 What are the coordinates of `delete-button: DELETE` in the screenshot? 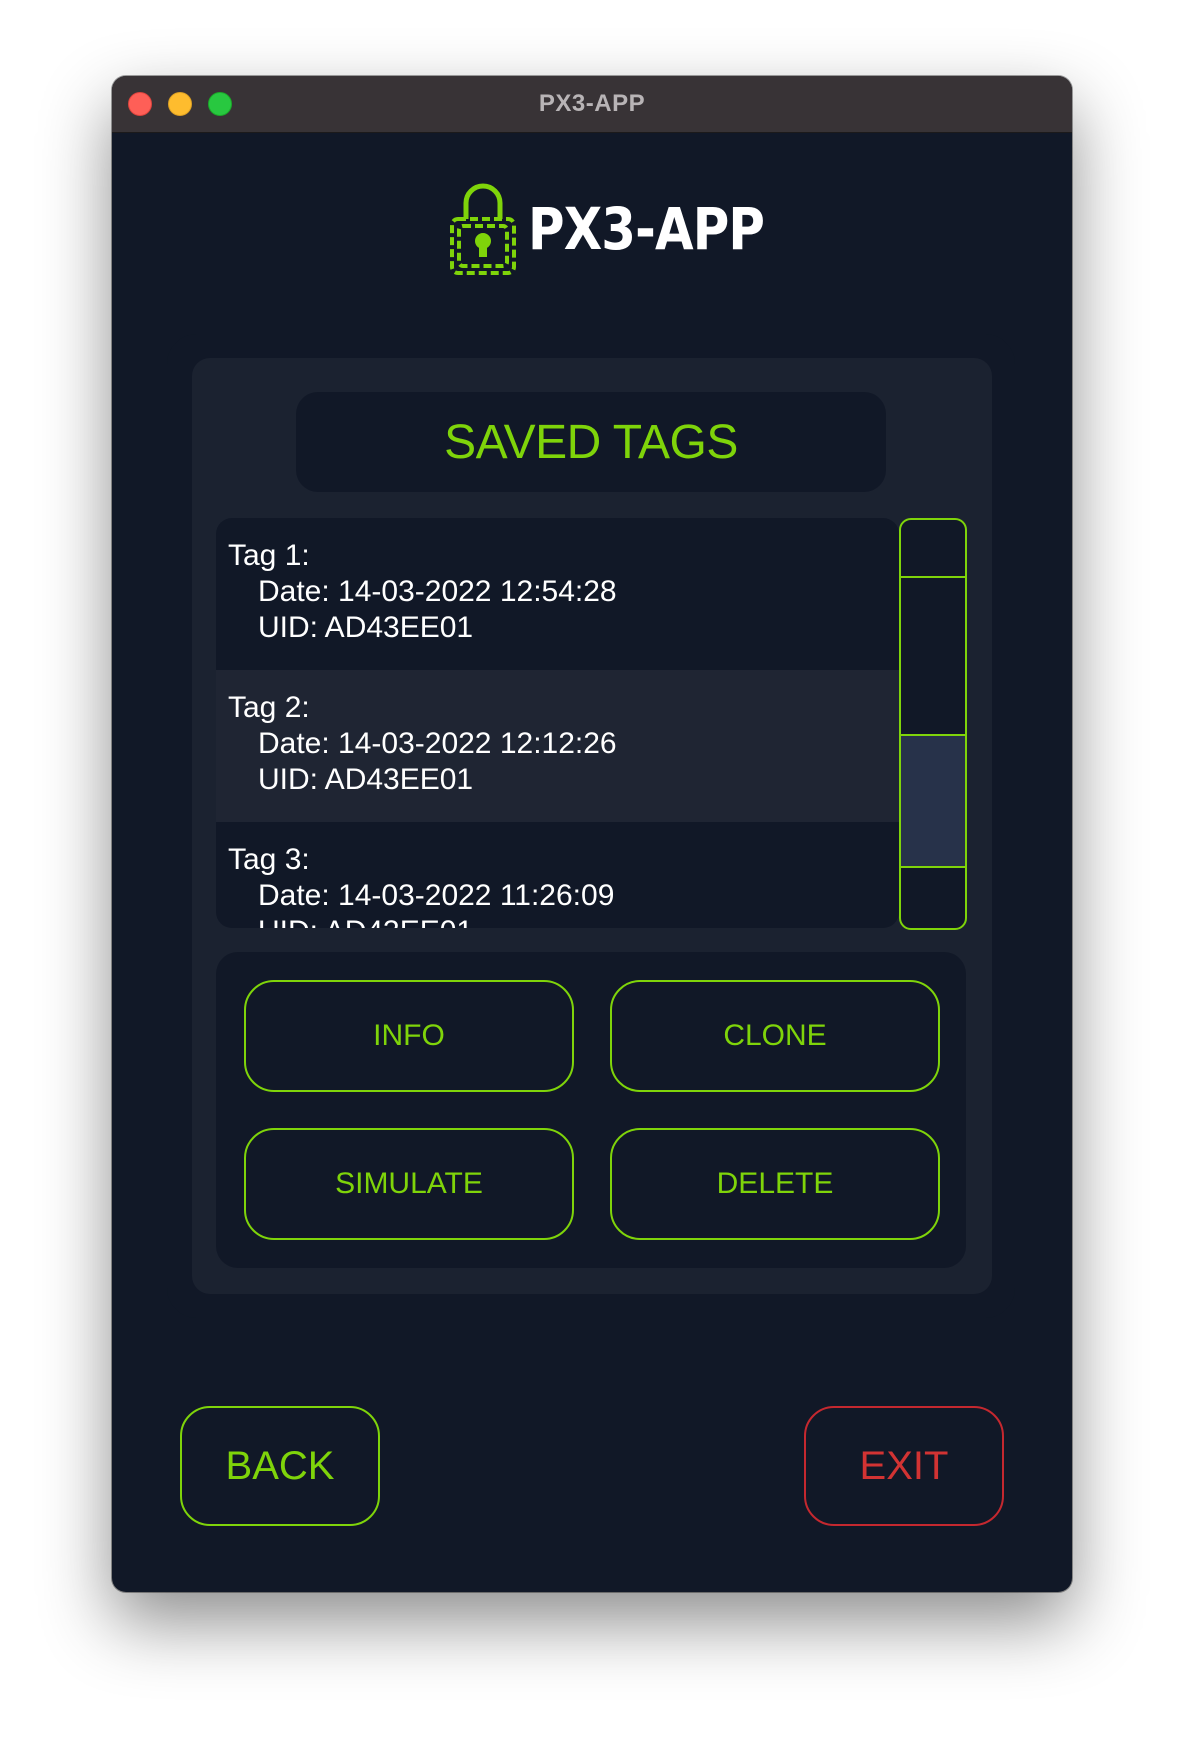 It's located at (775, 1184).